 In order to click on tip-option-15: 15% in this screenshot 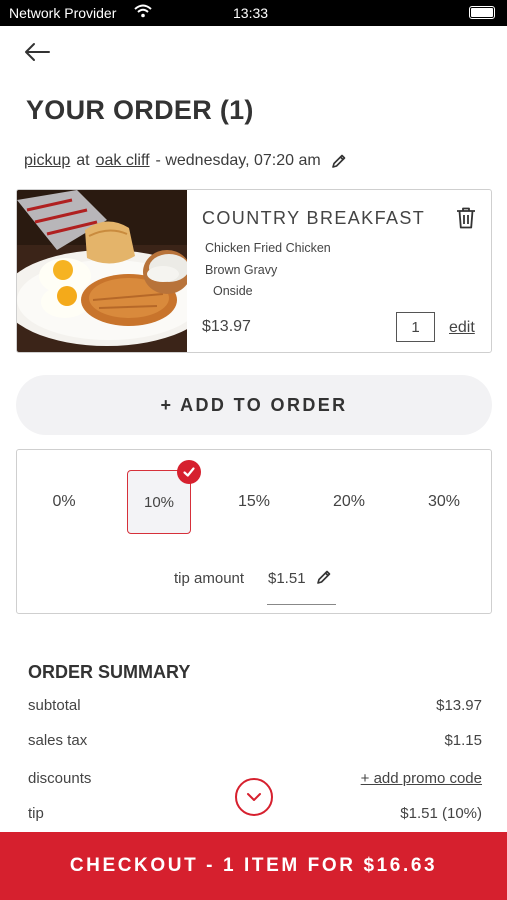, I will do `click(254, 502)`.